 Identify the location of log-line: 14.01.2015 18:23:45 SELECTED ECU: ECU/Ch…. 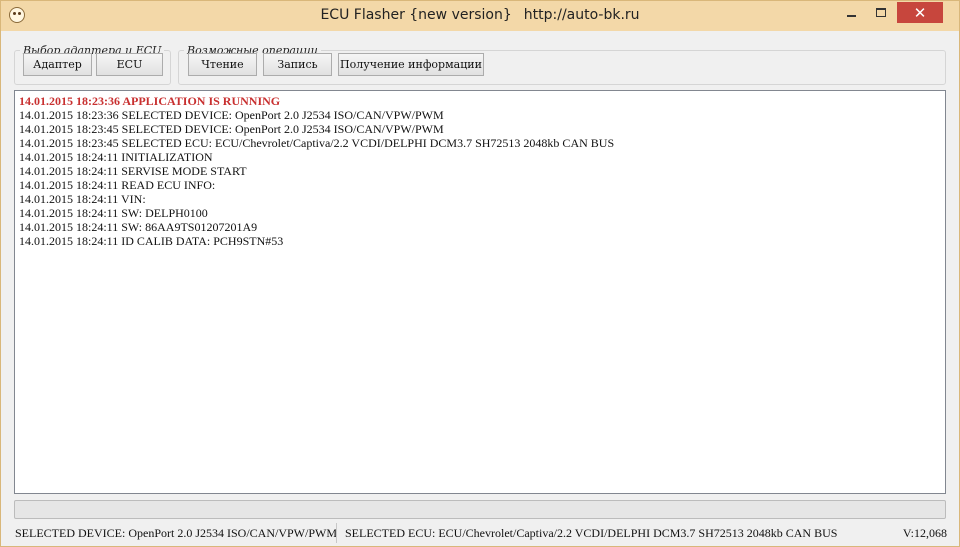
(317, 143).